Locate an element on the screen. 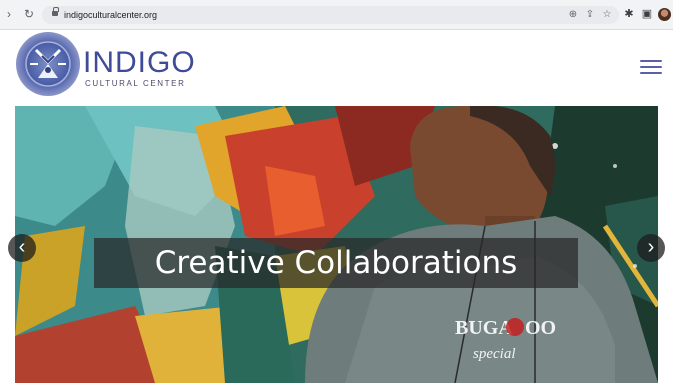  extensions-icon: ✱ is located at coordinates (629, 14).